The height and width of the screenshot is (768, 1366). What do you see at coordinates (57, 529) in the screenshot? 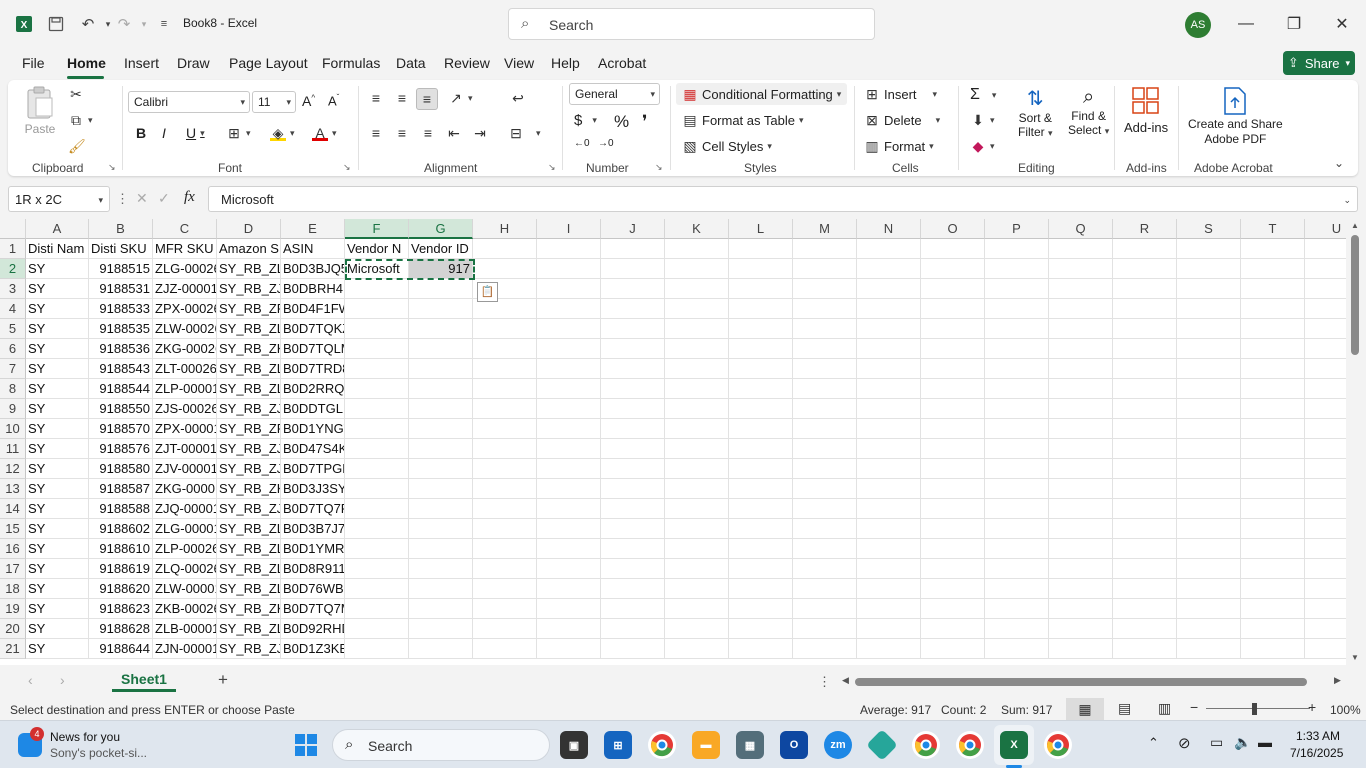
I see `cell-a15: SY` at bounding box center [57, 529].